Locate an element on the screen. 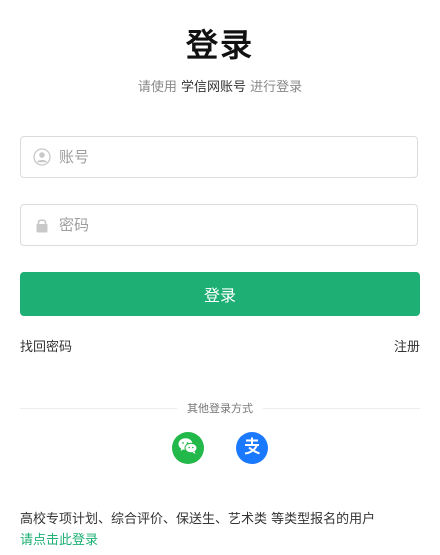 The image size is (440, 555). divider-line-right is located at coordinates (341, 408).